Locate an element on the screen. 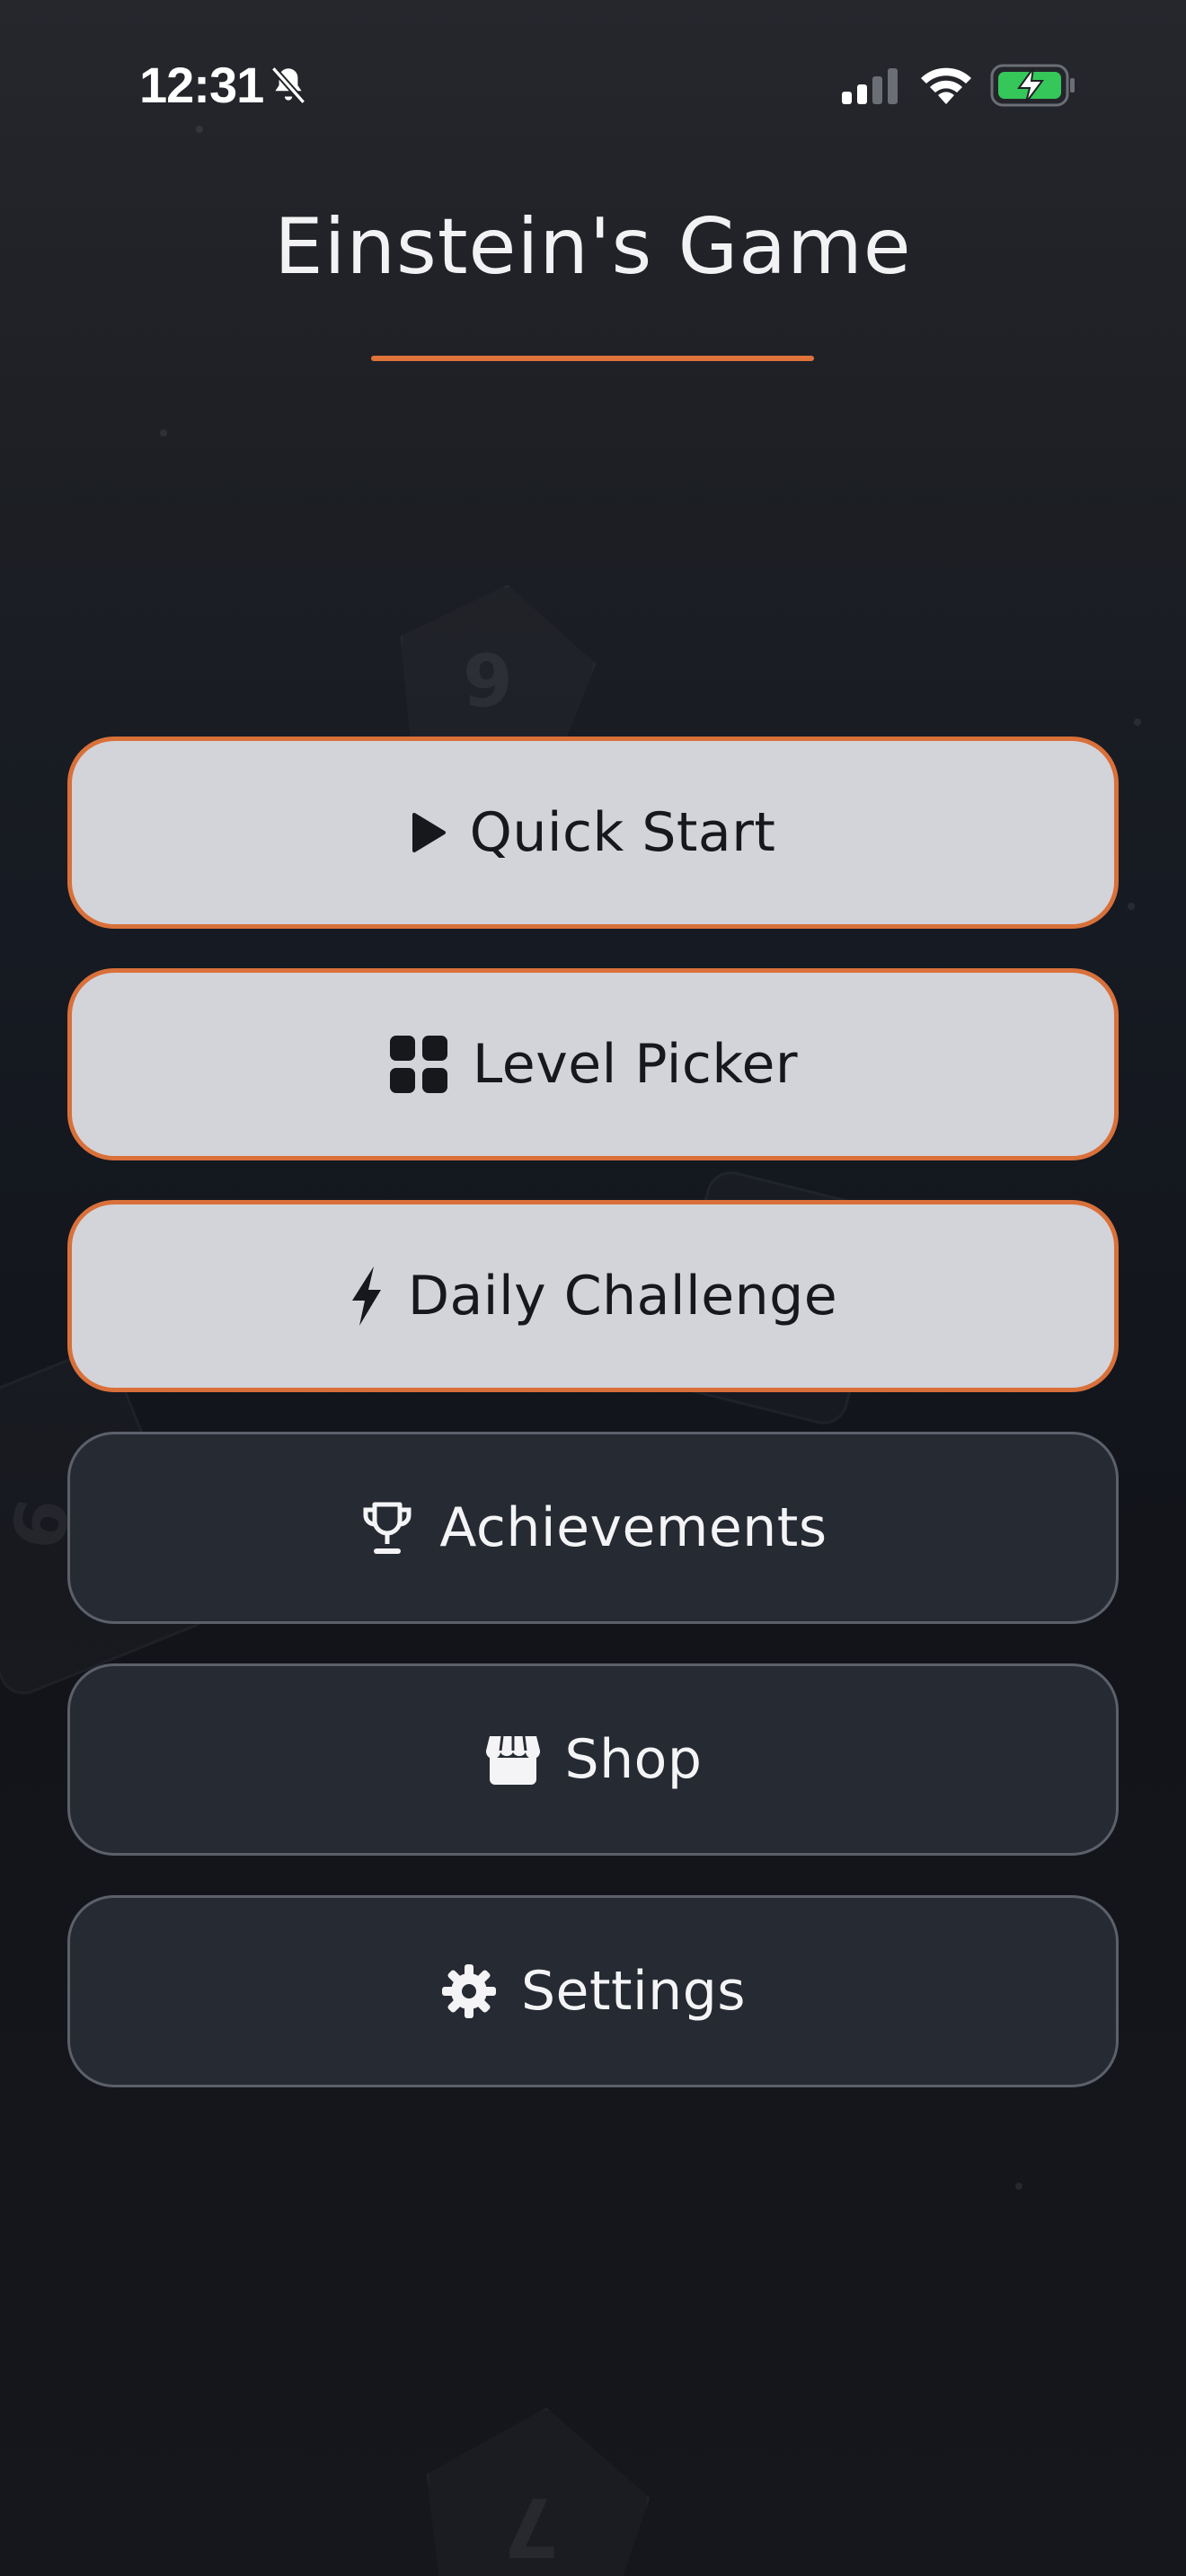 The image size is (1186, 2576). gear-icon is located at coordinates (469, 1991).